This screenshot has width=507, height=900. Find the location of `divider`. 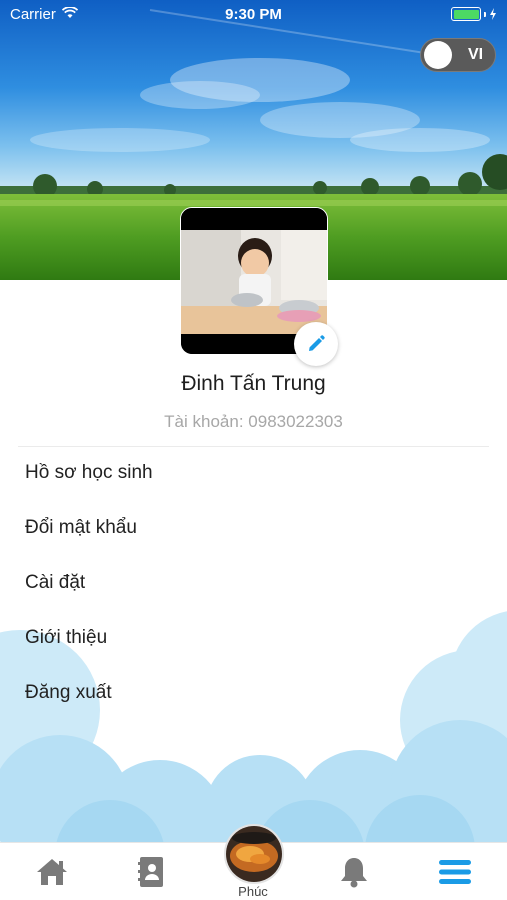

divider is located at coordinates (253, 446).